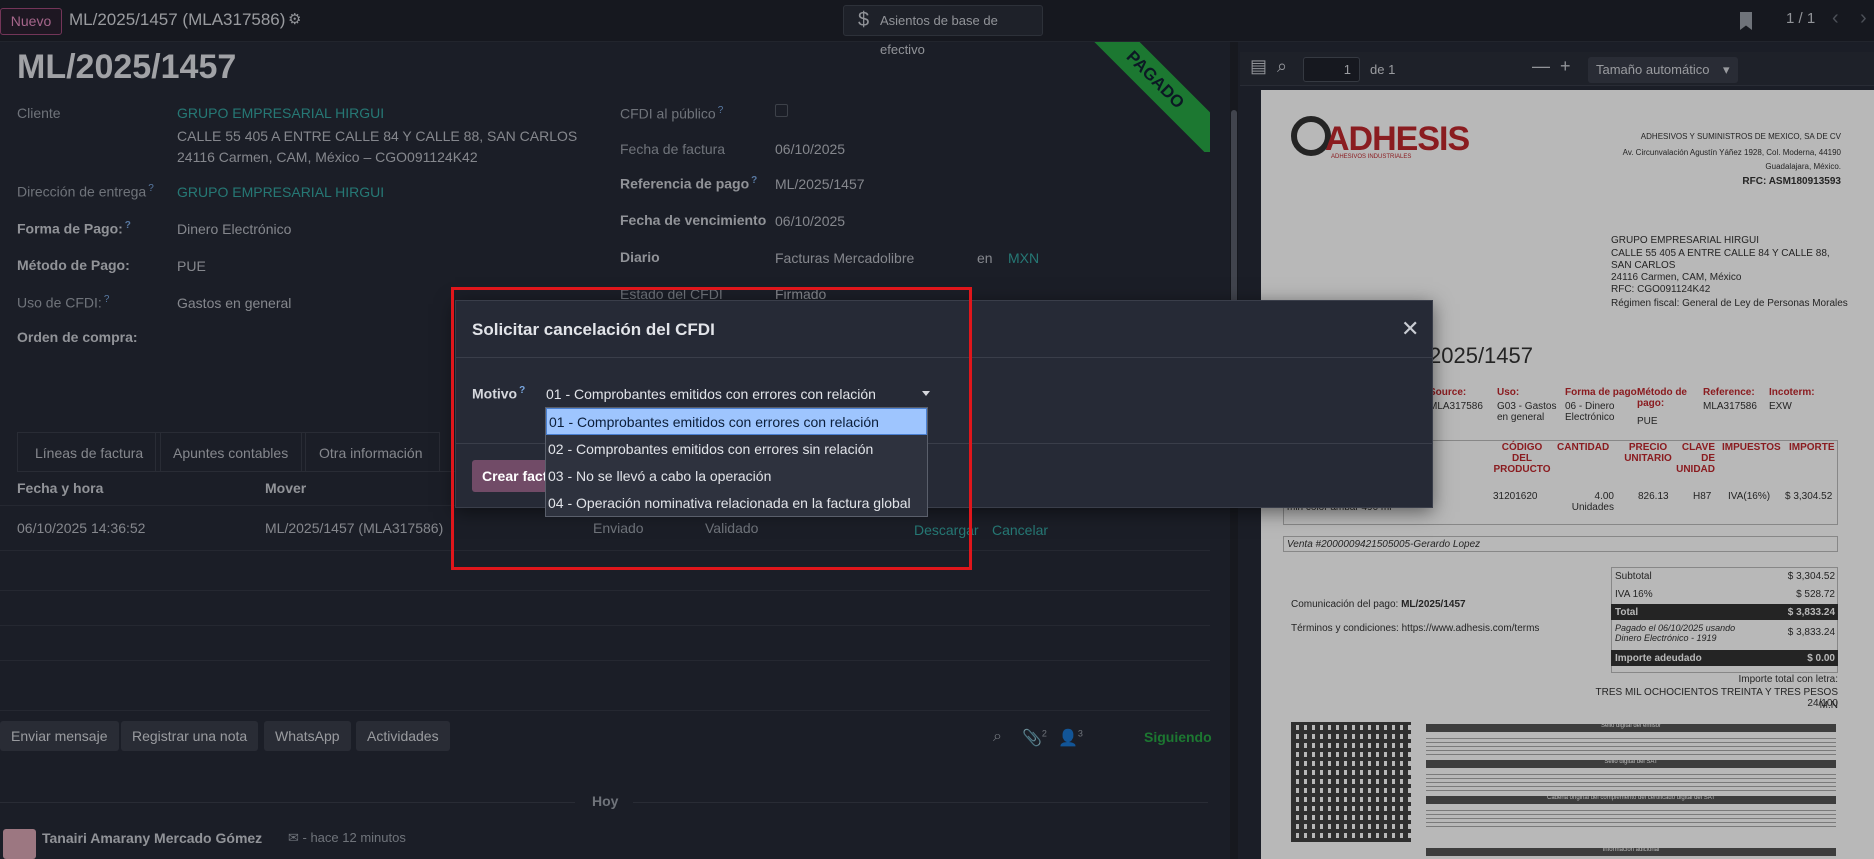 This screenshot has width=1874, height=859. Describe the element at coordinates (736, 476) in the screenshot. I see `reason-option-03: 03 - No se llevó a cabo la operación` at that location.